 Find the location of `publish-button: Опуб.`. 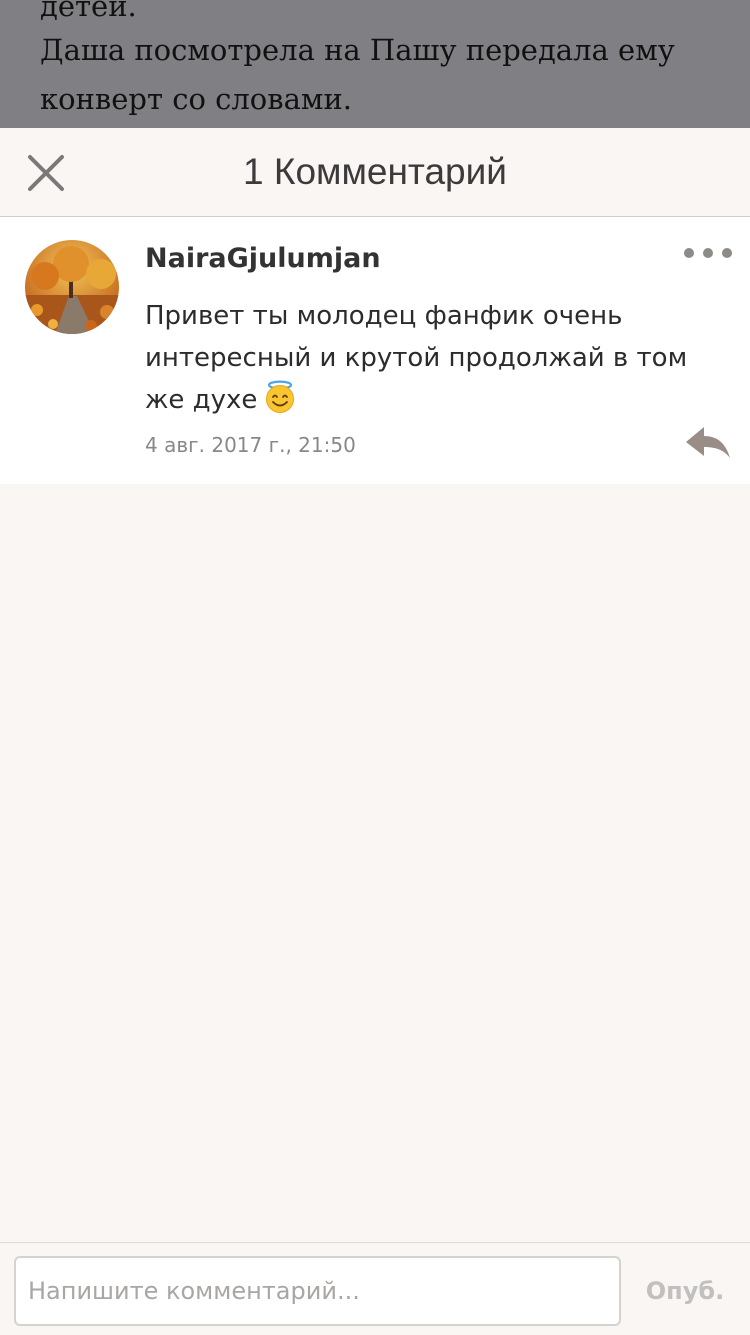

publish-button: Опуб. is located at coordinates (685, 1291).